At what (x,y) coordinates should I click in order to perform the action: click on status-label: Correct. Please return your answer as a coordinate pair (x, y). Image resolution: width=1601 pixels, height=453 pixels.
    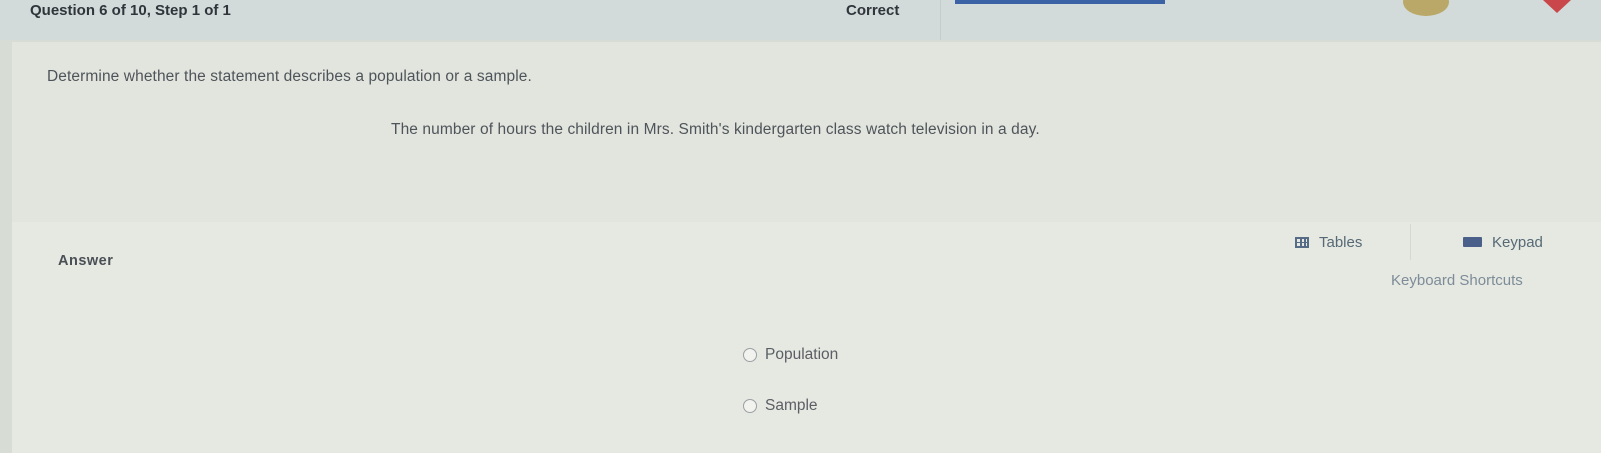
    Looking at the image, I should click on (873, 10).